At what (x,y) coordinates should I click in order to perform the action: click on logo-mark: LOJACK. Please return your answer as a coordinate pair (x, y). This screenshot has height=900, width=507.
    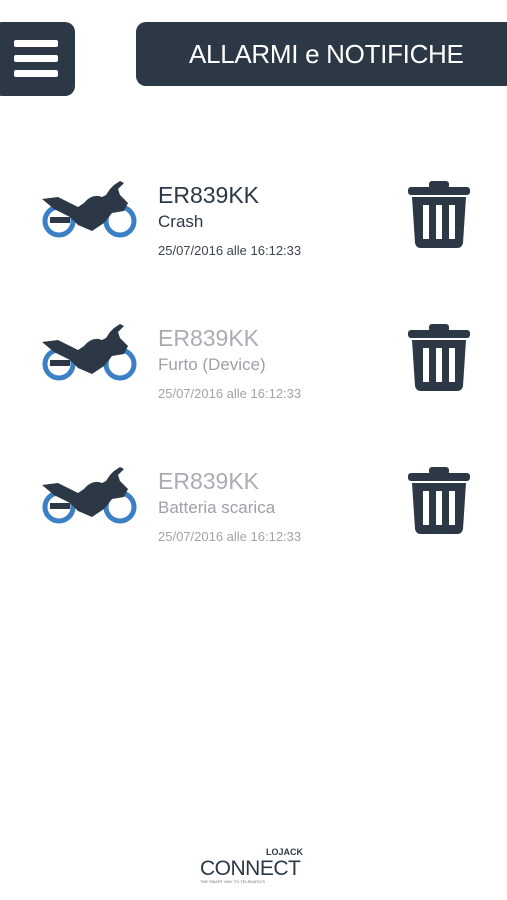
    Looking at the image, I should click on (285, 852).